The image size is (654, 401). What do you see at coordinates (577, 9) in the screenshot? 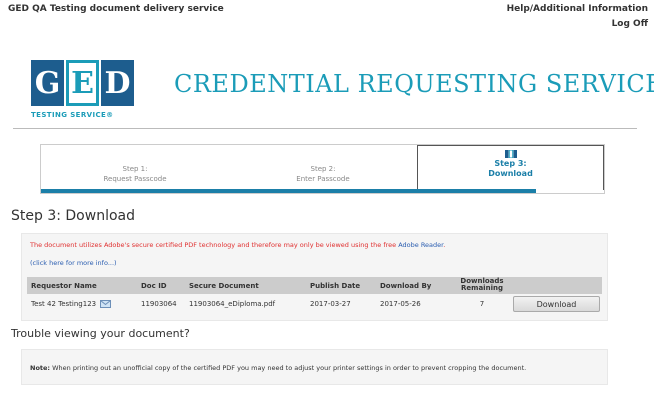
I see `help-link: Help/Additional Information` at bounding box center [577, 9].